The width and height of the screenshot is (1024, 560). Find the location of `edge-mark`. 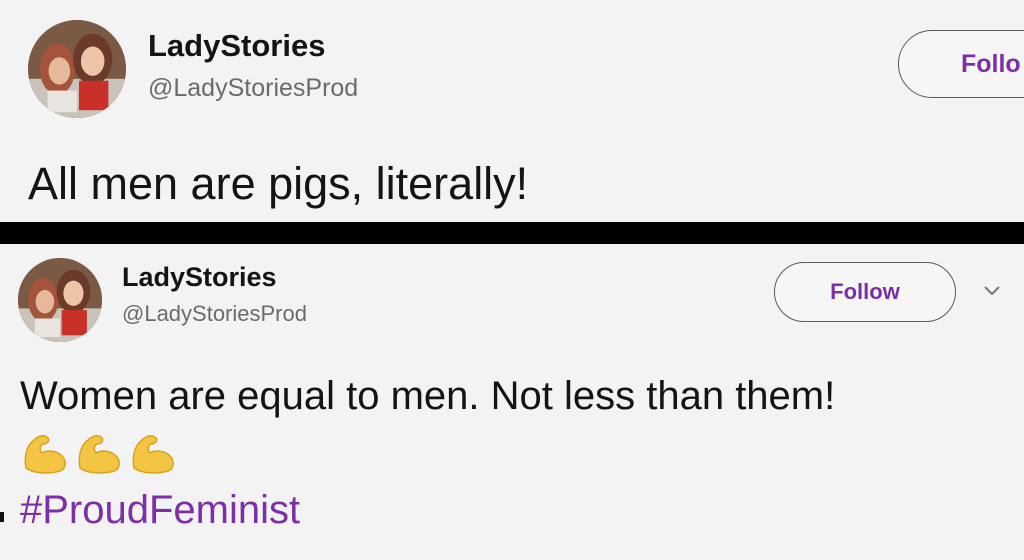

edge-mark is located at coordinates (2, 517).